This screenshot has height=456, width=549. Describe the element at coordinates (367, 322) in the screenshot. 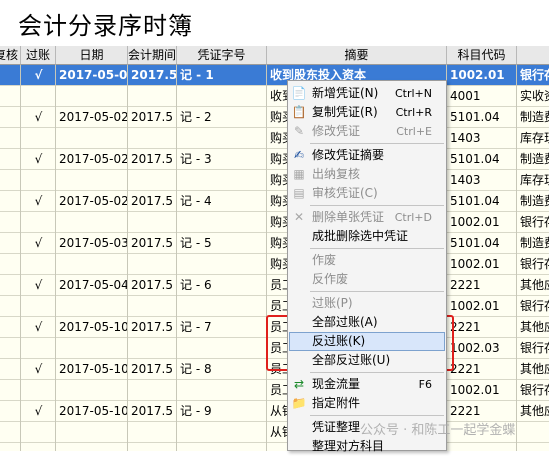

I see `menu-item-15: 全部过账(A)` at that location.